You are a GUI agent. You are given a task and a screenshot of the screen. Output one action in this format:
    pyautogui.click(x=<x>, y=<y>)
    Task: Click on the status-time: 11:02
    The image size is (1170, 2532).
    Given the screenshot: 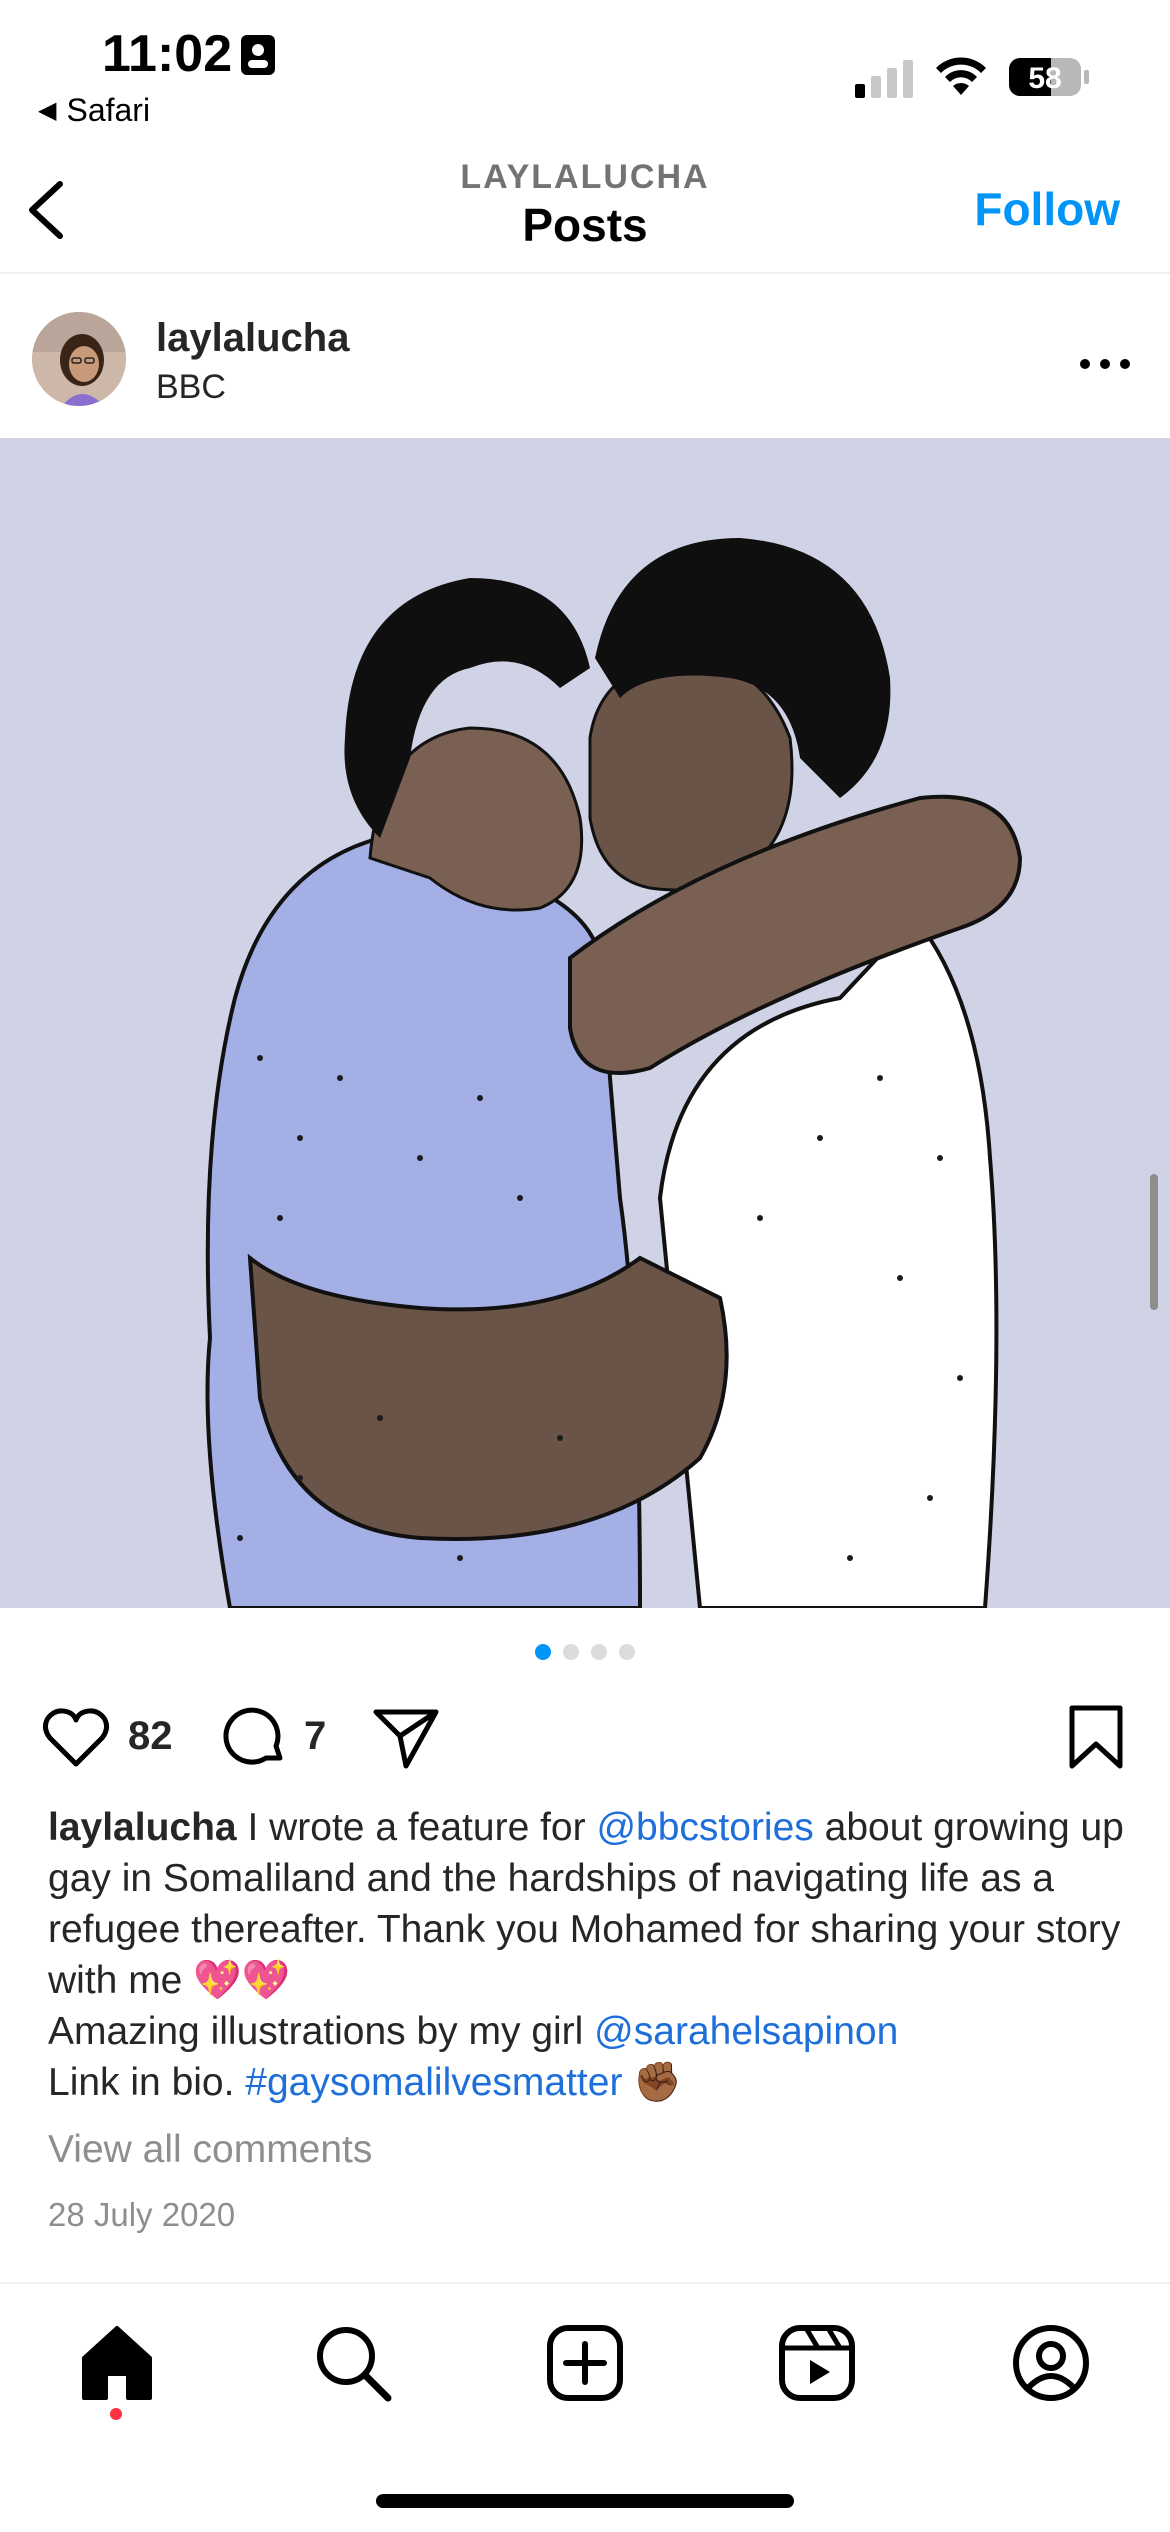 What is the action you would take?
    pyautogui.click(x=167, y=54)
    